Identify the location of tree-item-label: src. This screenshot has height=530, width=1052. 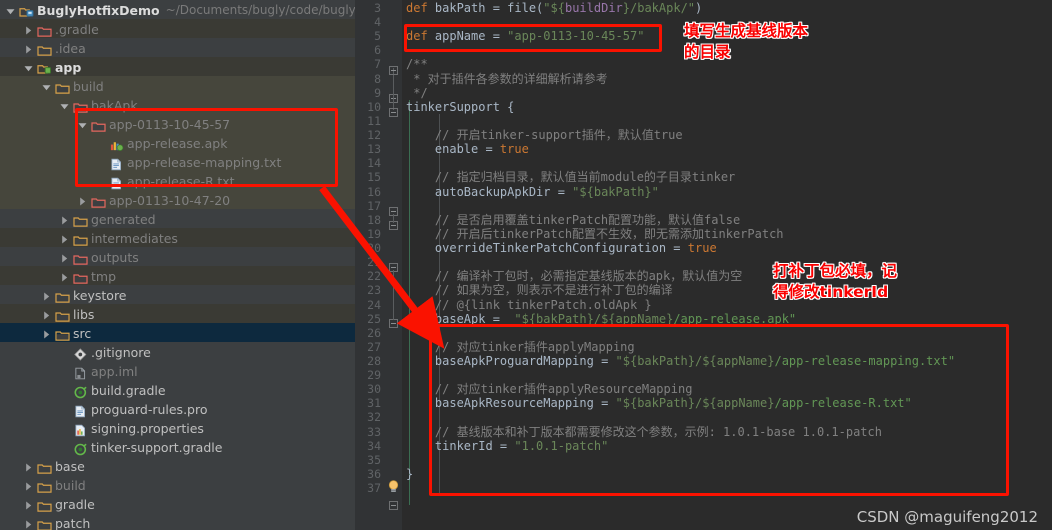
(82, 333).